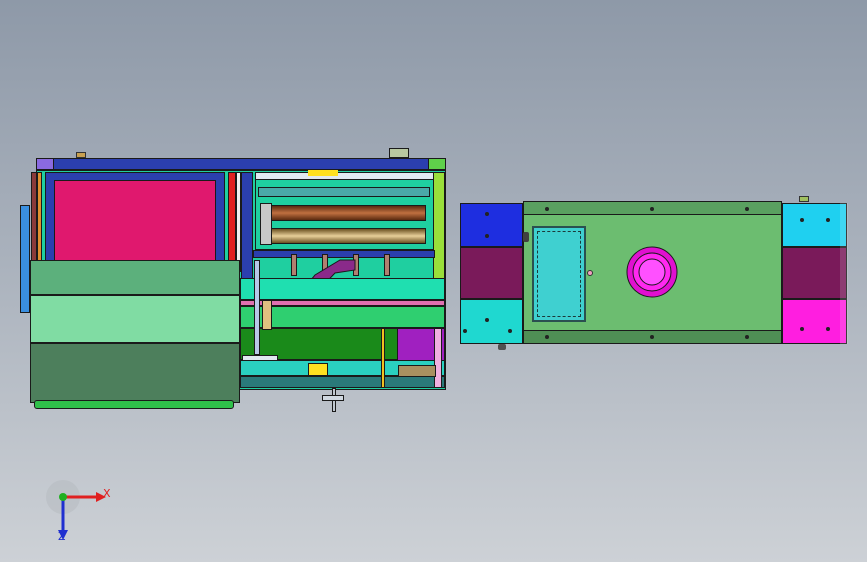 This screenshot has width=867, height=562. Describe the element at coordinates (804, 199) in the screenshot. I see `top-knob` at that location.